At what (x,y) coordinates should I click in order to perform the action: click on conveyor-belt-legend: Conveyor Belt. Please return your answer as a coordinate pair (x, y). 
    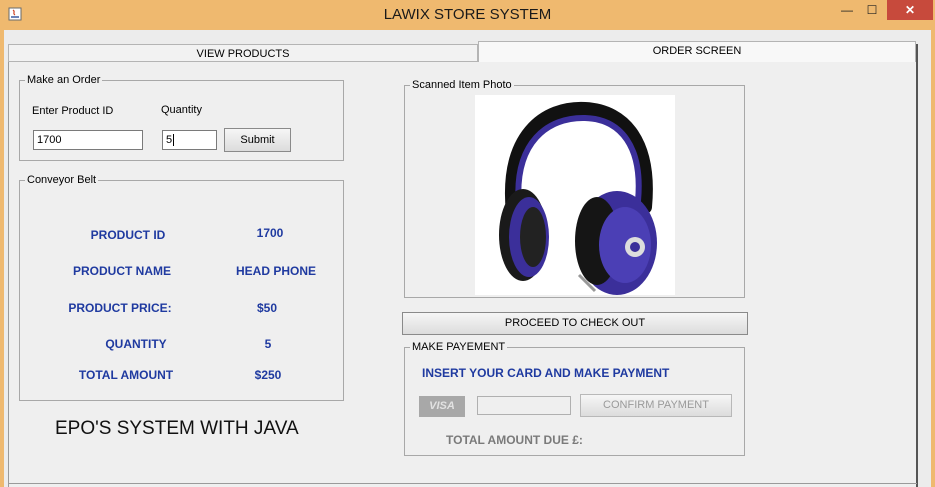
    Looking at the image, I should click on (62, 180).